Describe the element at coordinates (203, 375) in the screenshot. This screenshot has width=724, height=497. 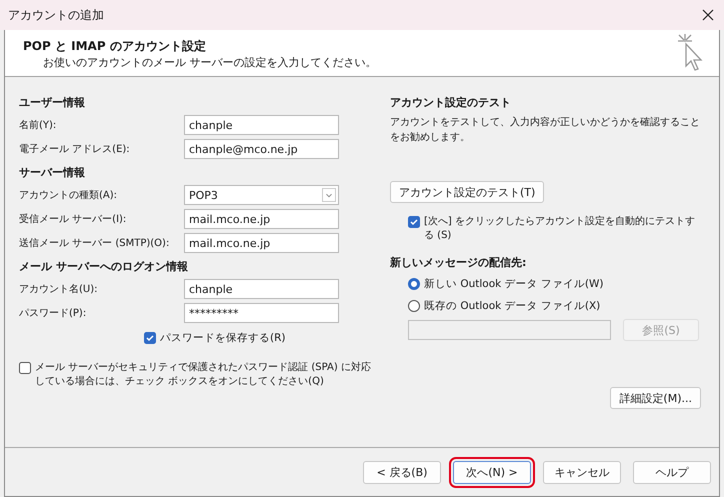
I see `checkbox-label: メール サーバーがセキュリティで保護されたパスワード認証 (SPA) に対応している場合には、チェック ボックスをオンにしてください(Q)` at that location.